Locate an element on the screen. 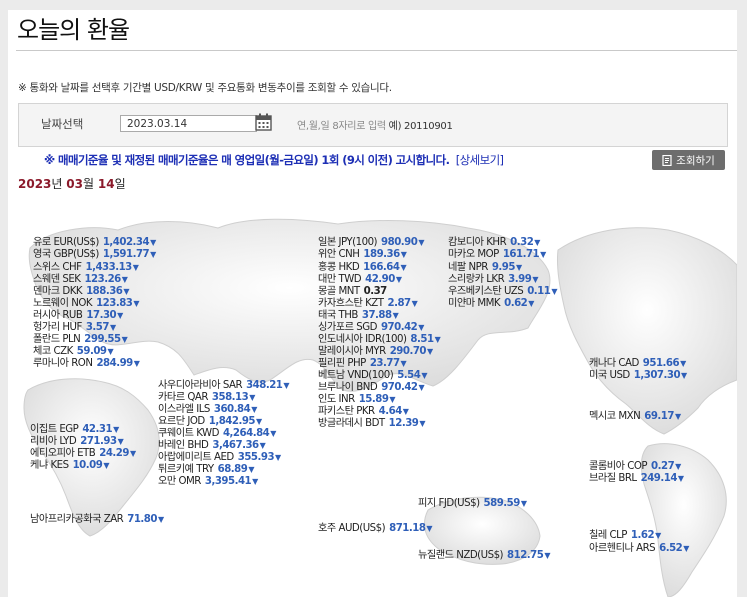 The width and height of the screenshot is (747, 597). rate-item: 스리랑카 LKR 3.99▼ is located at coordinates (493, 280).